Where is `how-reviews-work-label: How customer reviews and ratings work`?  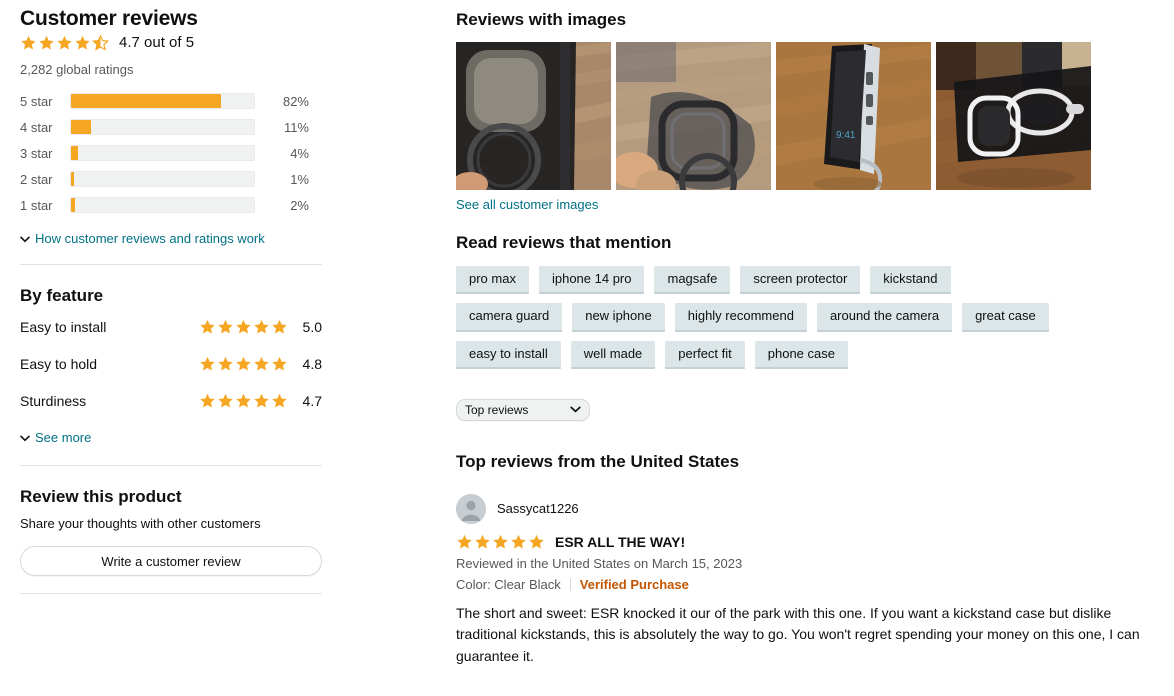 how-reviews-work-label: How customer reviews and ratings work is located at coordinates (150, 239).